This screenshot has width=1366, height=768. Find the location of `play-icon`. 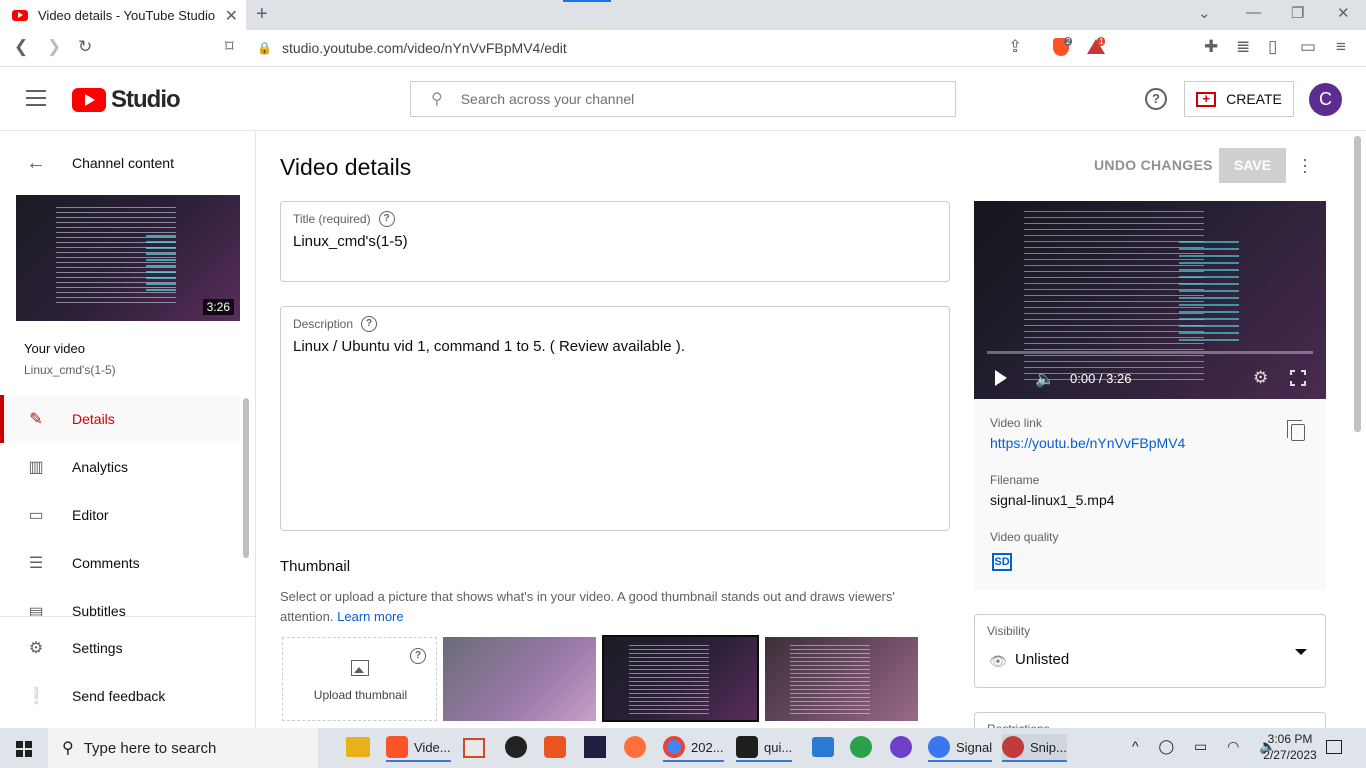

play-icon is located at coordinates (1001, 378).